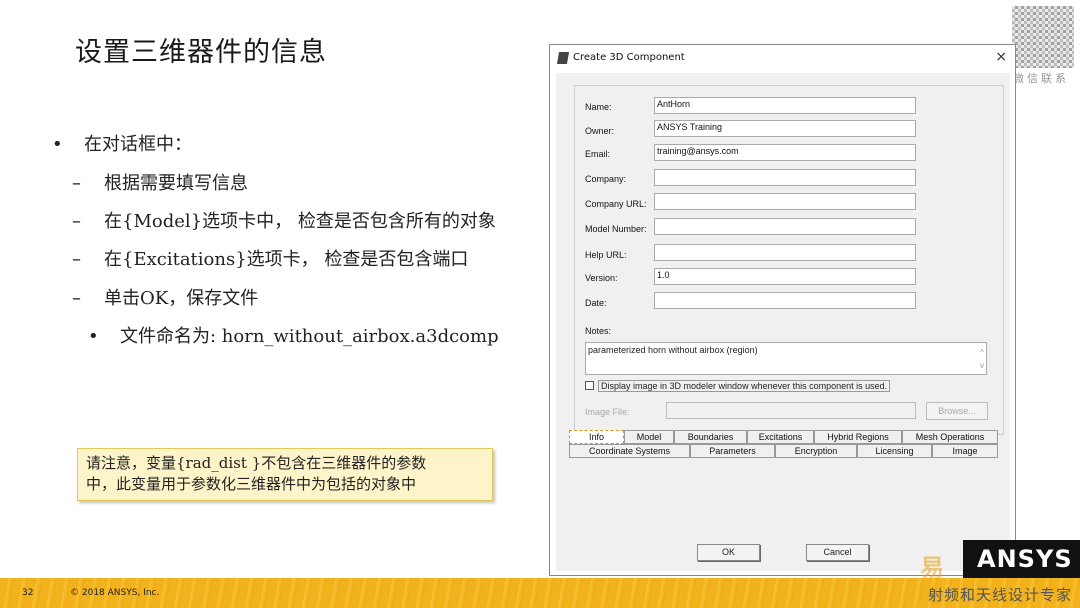 The height and width of the screenshot is (608, 1080). Describe the element at coordinates (837, 552) in the screenshot. I see `cancel-button: Cancel` at that location.